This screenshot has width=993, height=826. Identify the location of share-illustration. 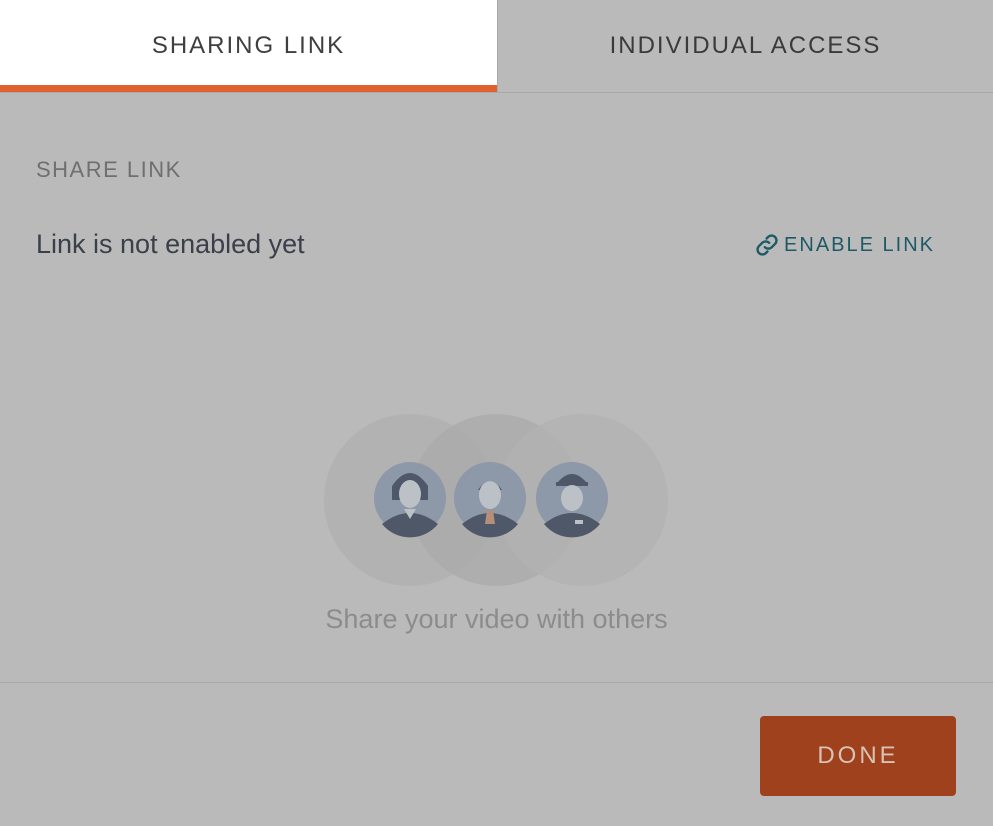
(496, 500).